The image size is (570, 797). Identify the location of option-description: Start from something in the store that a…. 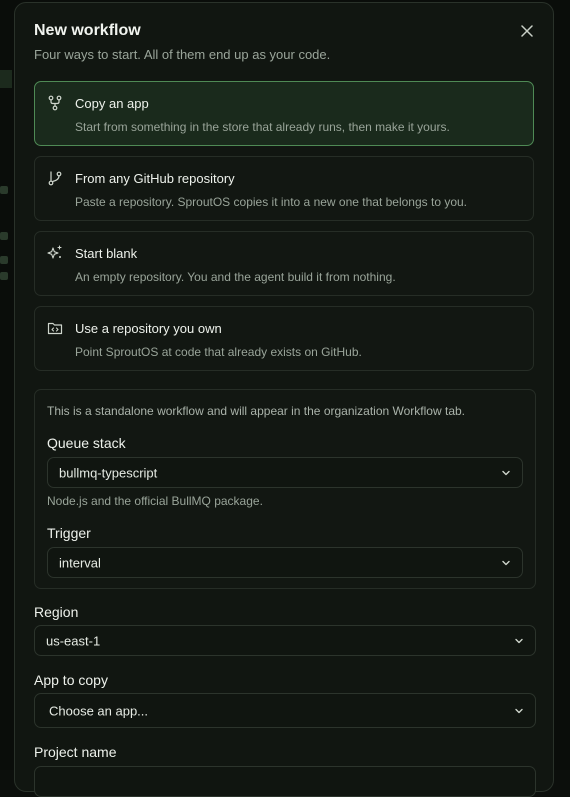
(262, 127).